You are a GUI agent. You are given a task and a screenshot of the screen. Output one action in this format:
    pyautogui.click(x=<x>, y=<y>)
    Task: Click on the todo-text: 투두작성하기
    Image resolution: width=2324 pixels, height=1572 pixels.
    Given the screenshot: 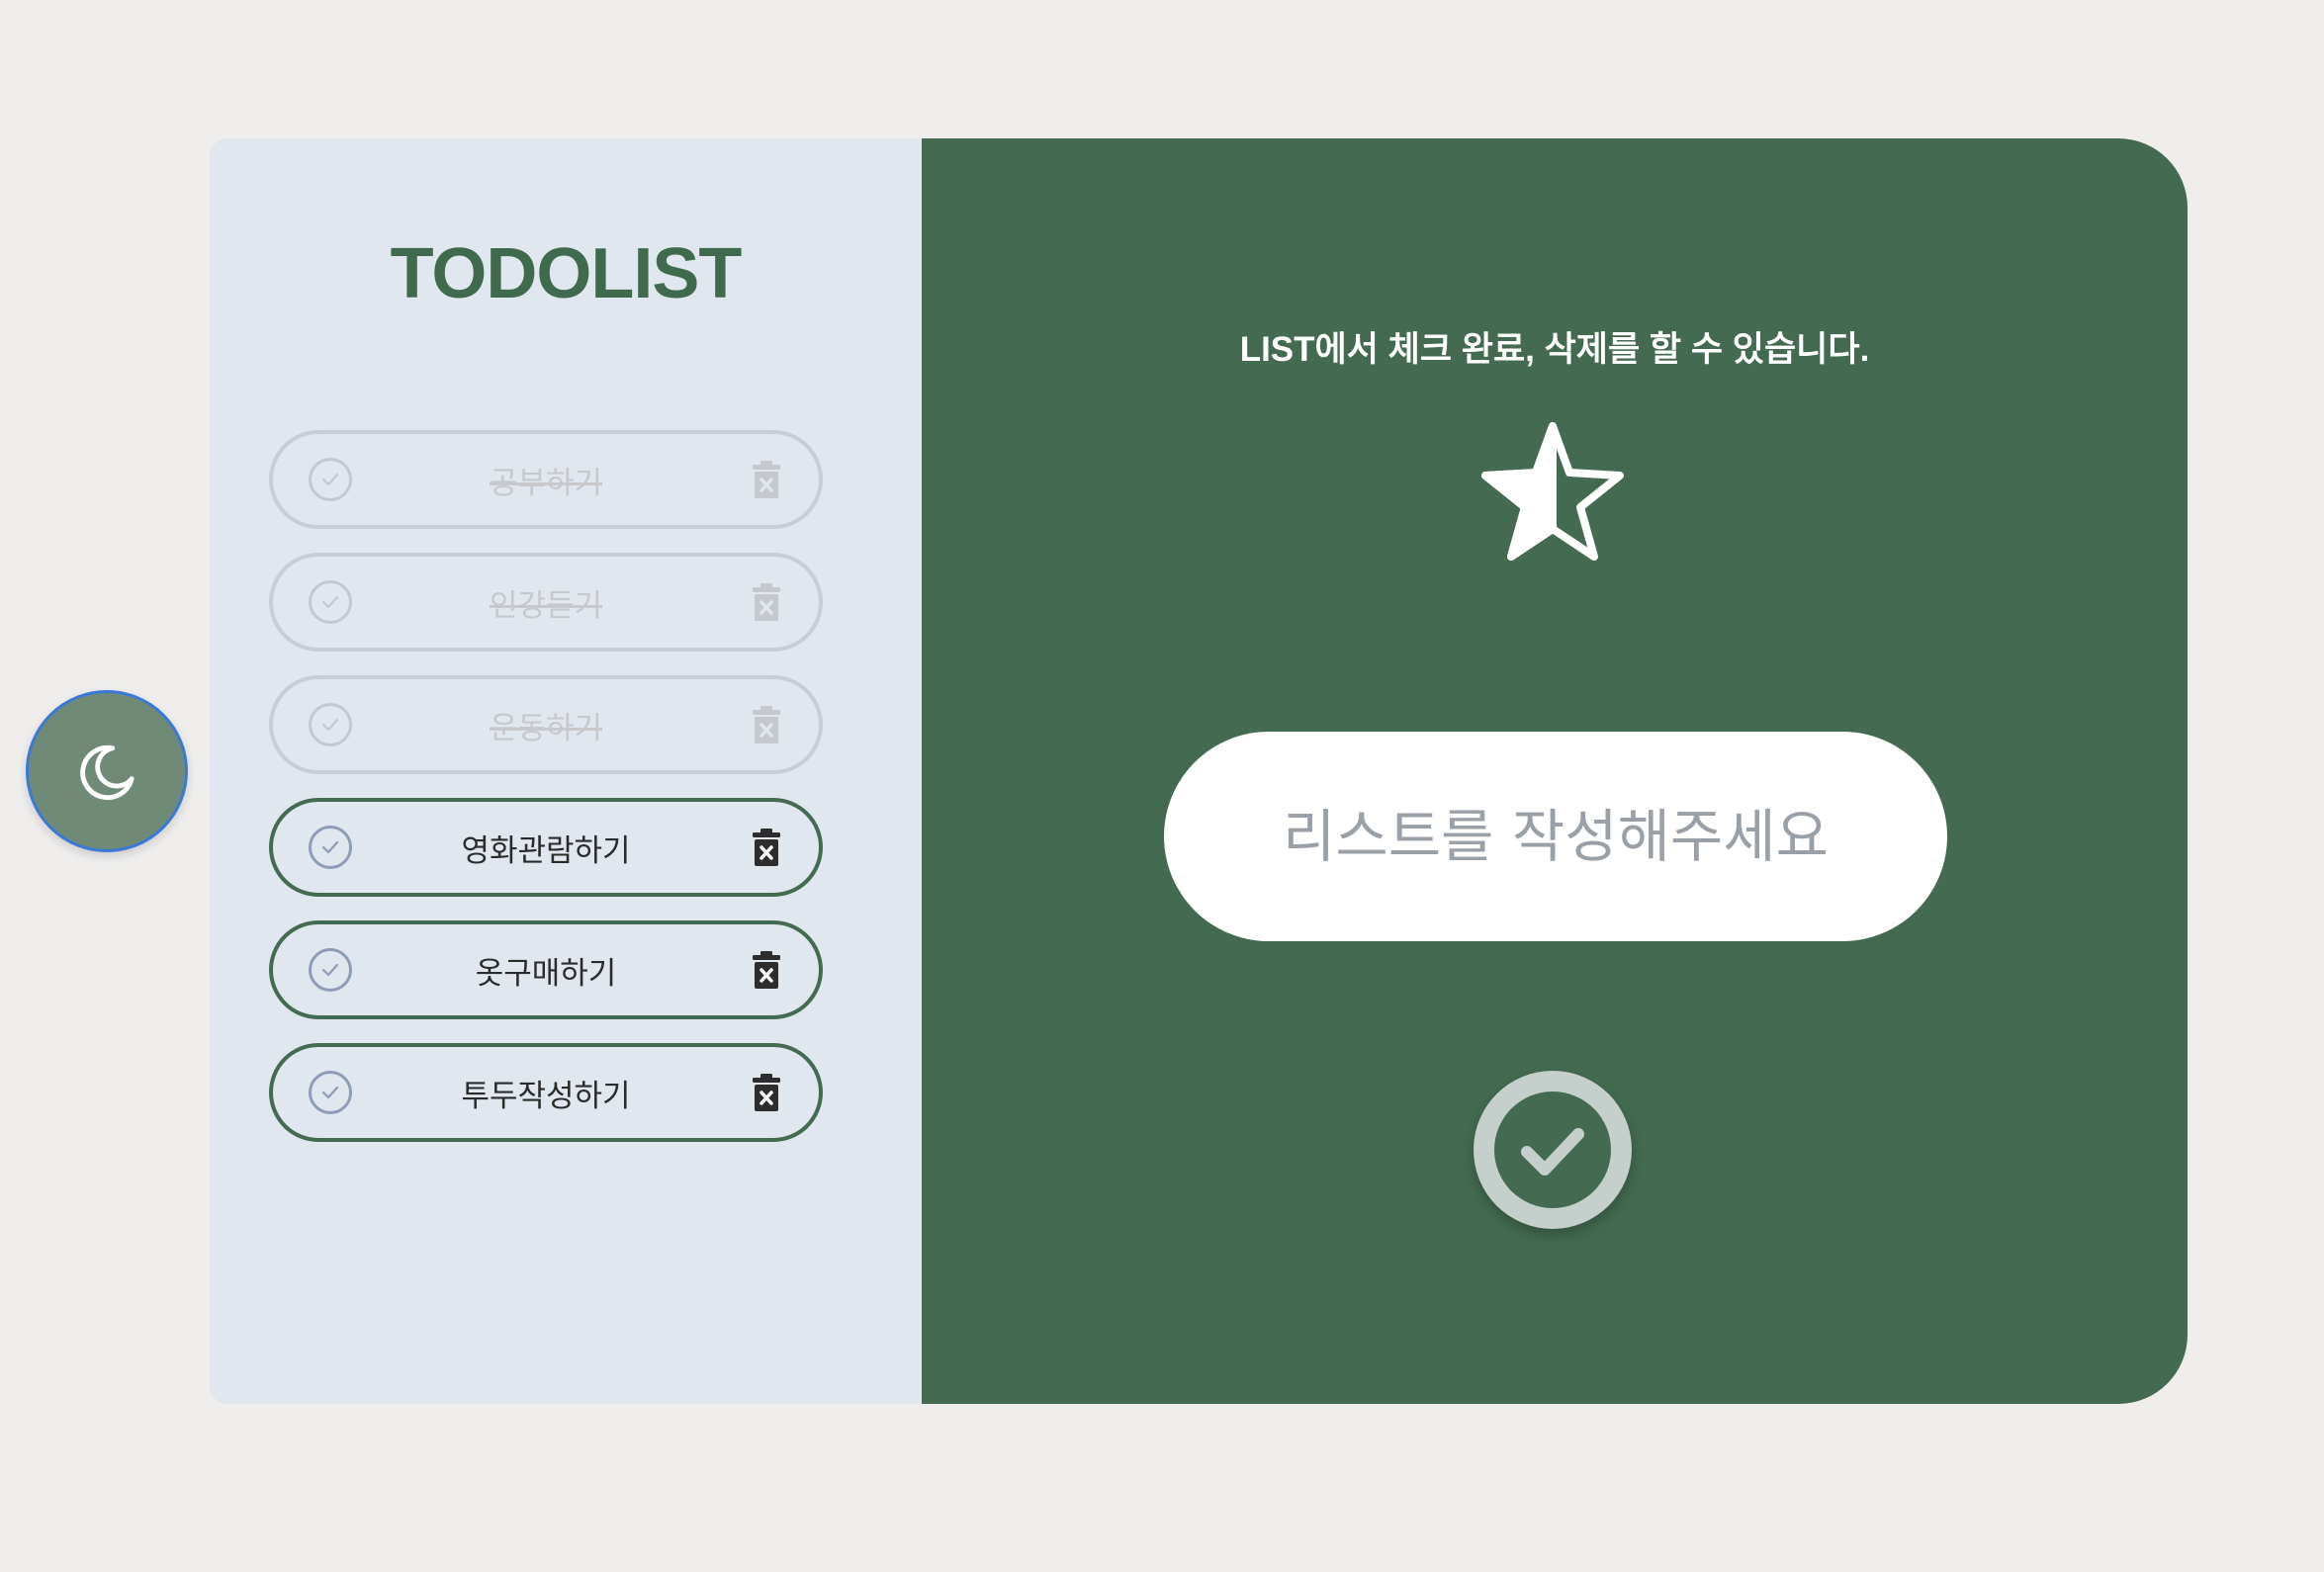 What is the action you would take?
    pyautogui.click(x=546, y=1096)
    